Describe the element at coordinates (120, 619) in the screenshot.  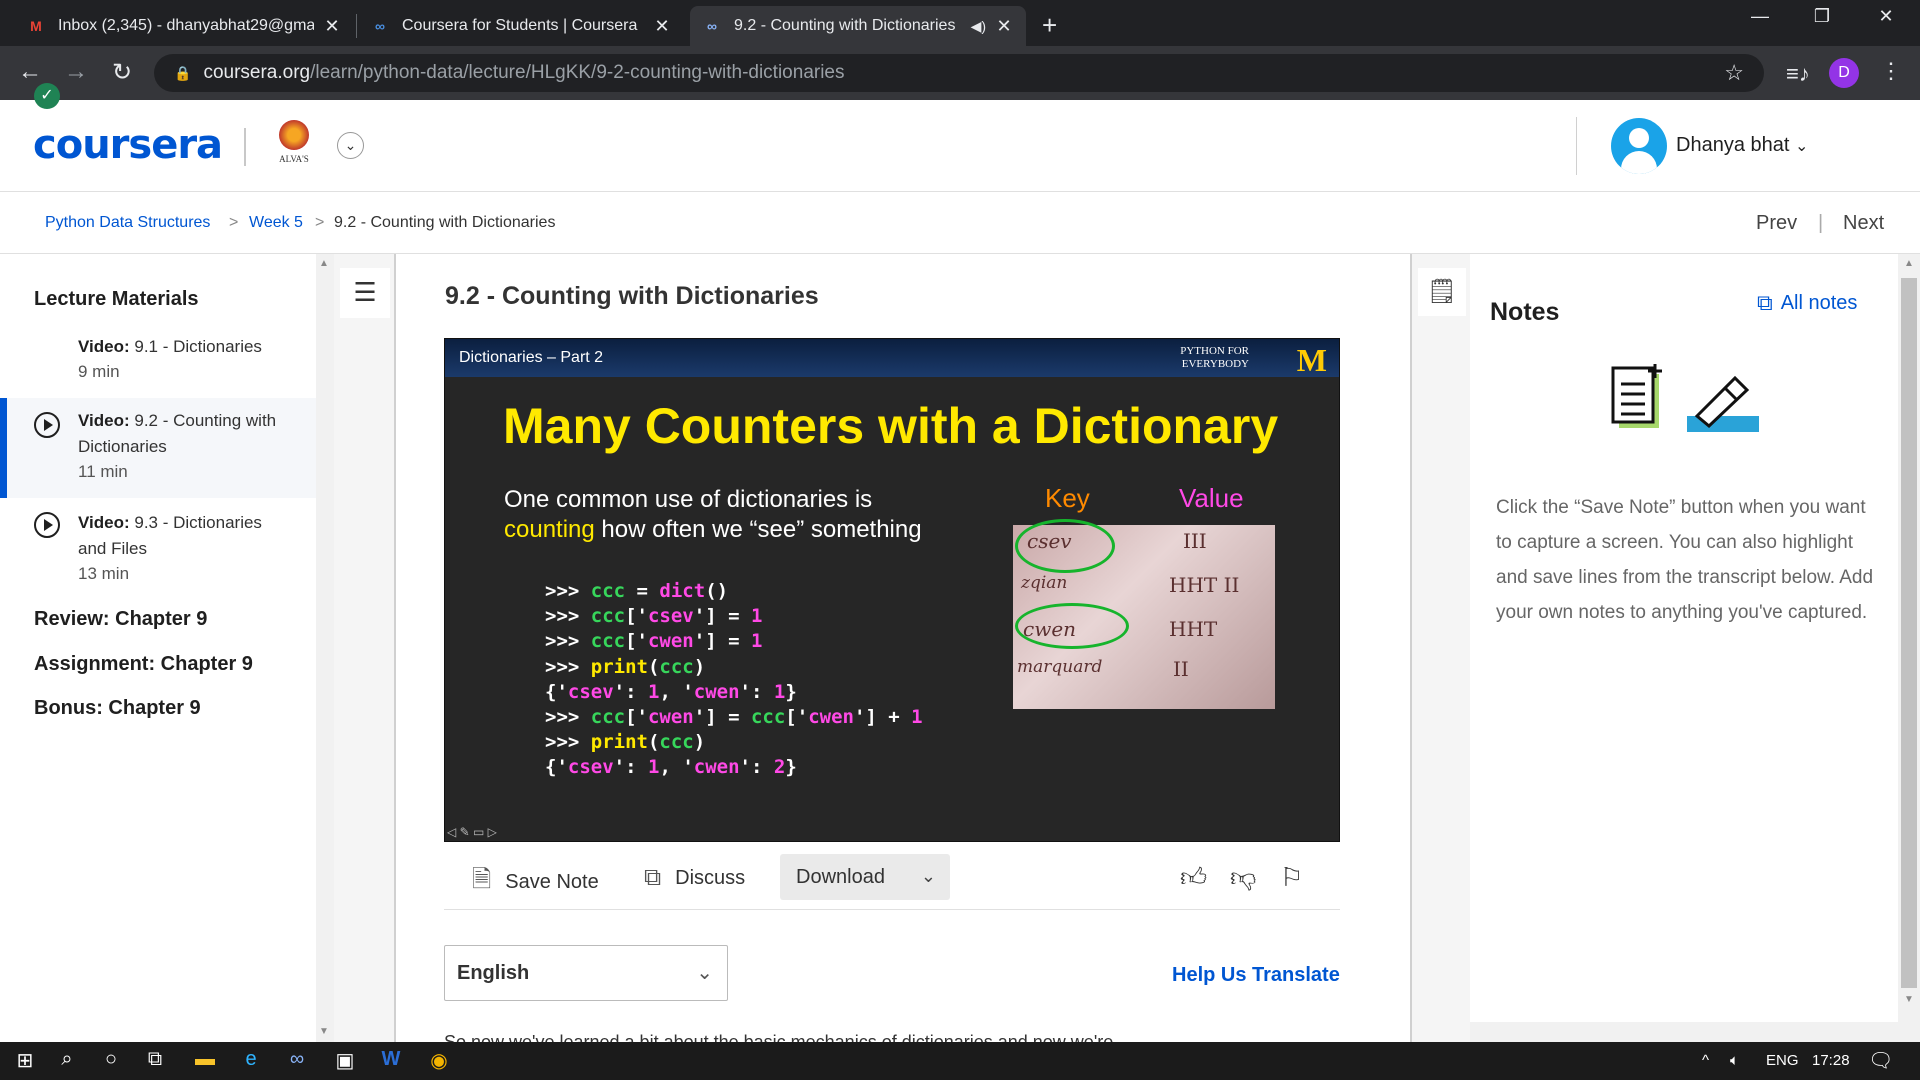
I see `sidebar-item-review: Review: Chapter 9` at that location.